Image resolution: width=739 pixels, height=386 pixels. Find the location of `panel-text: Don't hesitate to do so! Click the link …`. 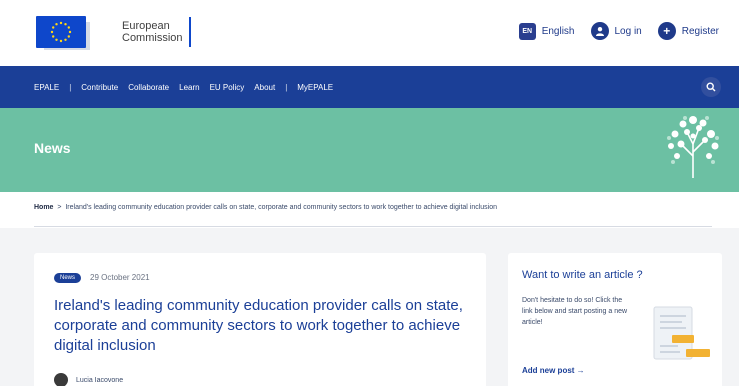

panel-text: Don't hesitate to do so! Click the link … is located at coordinates (575, 311).